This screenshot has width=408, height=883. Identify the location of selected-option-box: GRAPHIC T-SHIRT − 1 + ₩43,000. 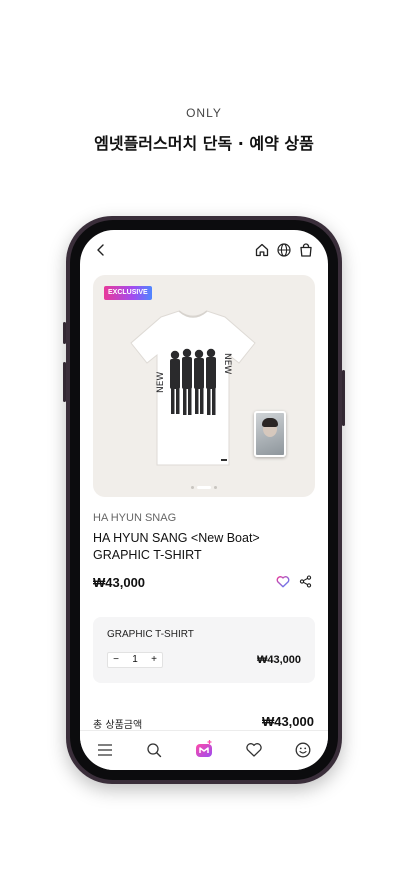
(204, 650).